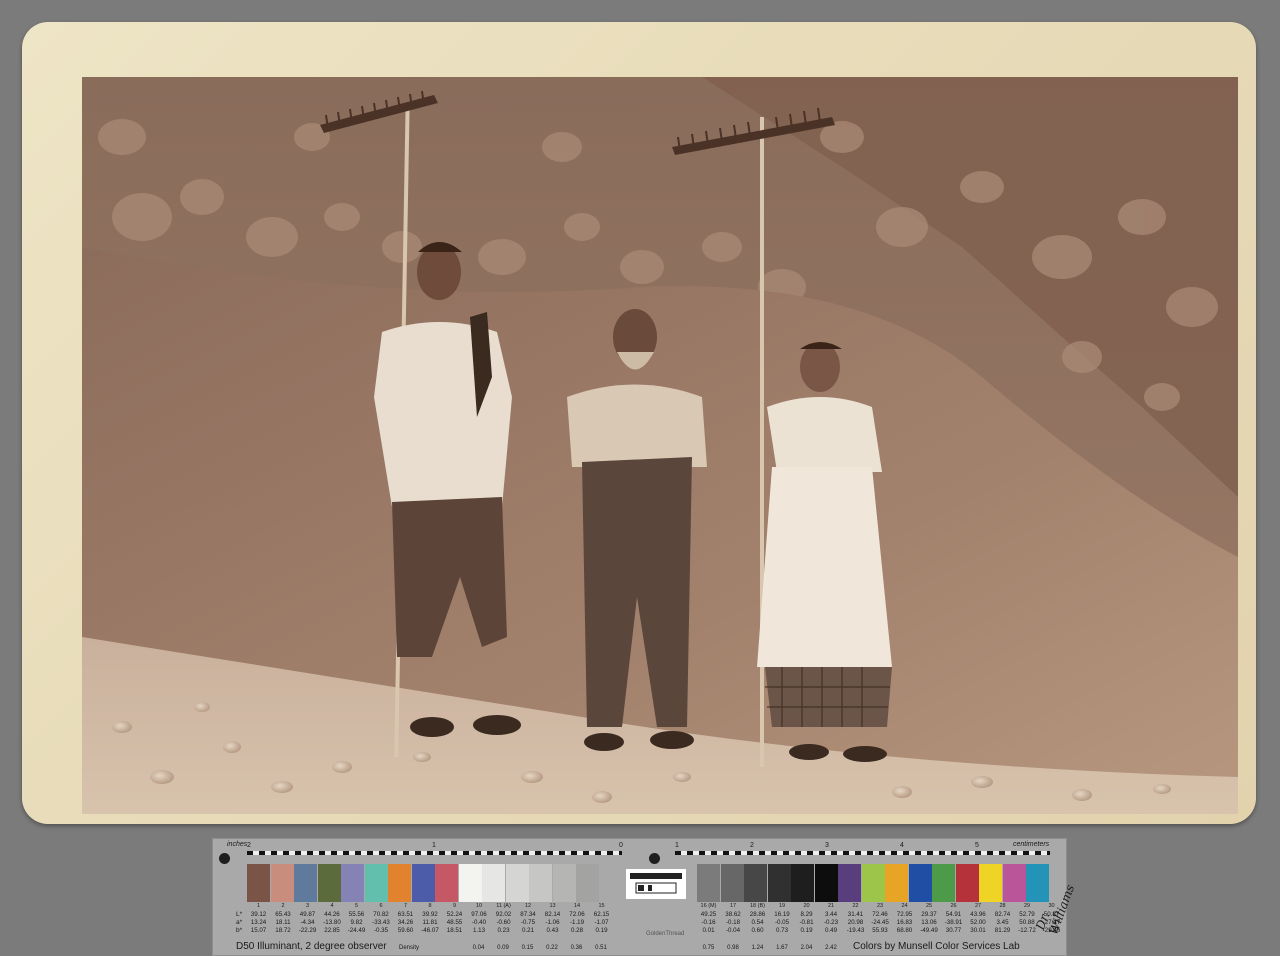  I want to click on inches-label: inches, so click(237, 844).